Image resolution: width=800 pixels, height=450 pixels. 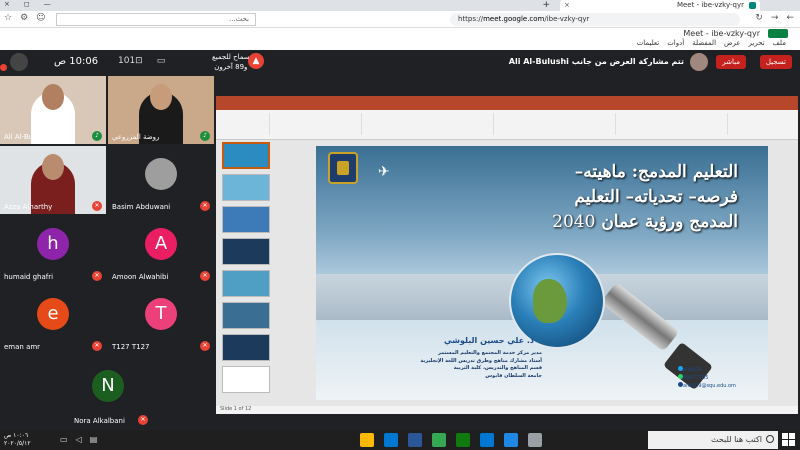 I want to click on participant-tile: A Amoon Alwahibi ✕, so click(x=161, y=250).